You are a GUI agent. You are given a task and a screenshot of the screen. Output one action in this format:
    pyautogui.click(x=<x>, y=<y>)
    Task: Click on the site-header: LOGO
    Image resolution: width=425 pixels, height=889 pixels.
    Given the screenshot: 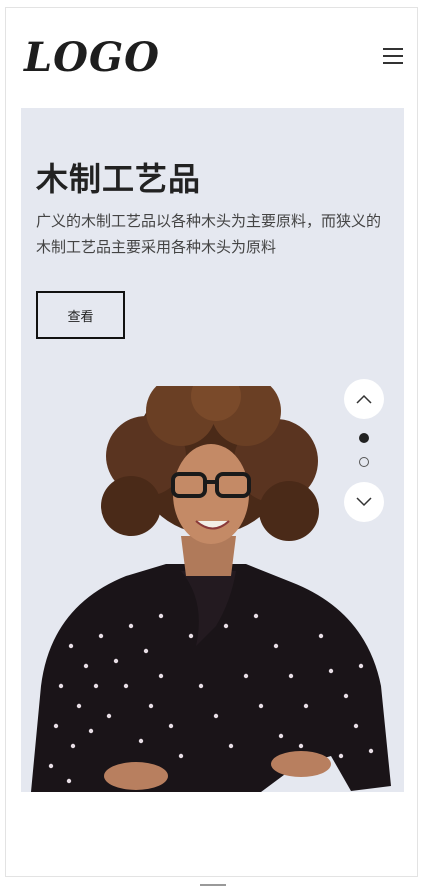 What is the action you would take?
    pyautogui.click(x=211, y=58)
    